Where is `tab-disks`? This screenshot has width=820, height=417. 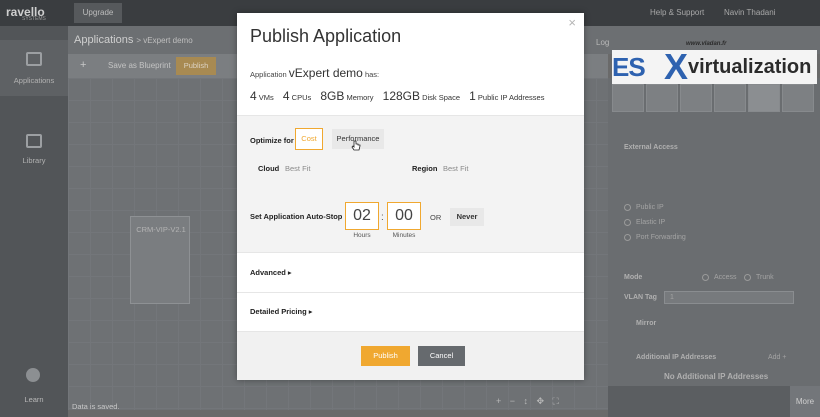
tab-disks is located at coordinates (696, 98).